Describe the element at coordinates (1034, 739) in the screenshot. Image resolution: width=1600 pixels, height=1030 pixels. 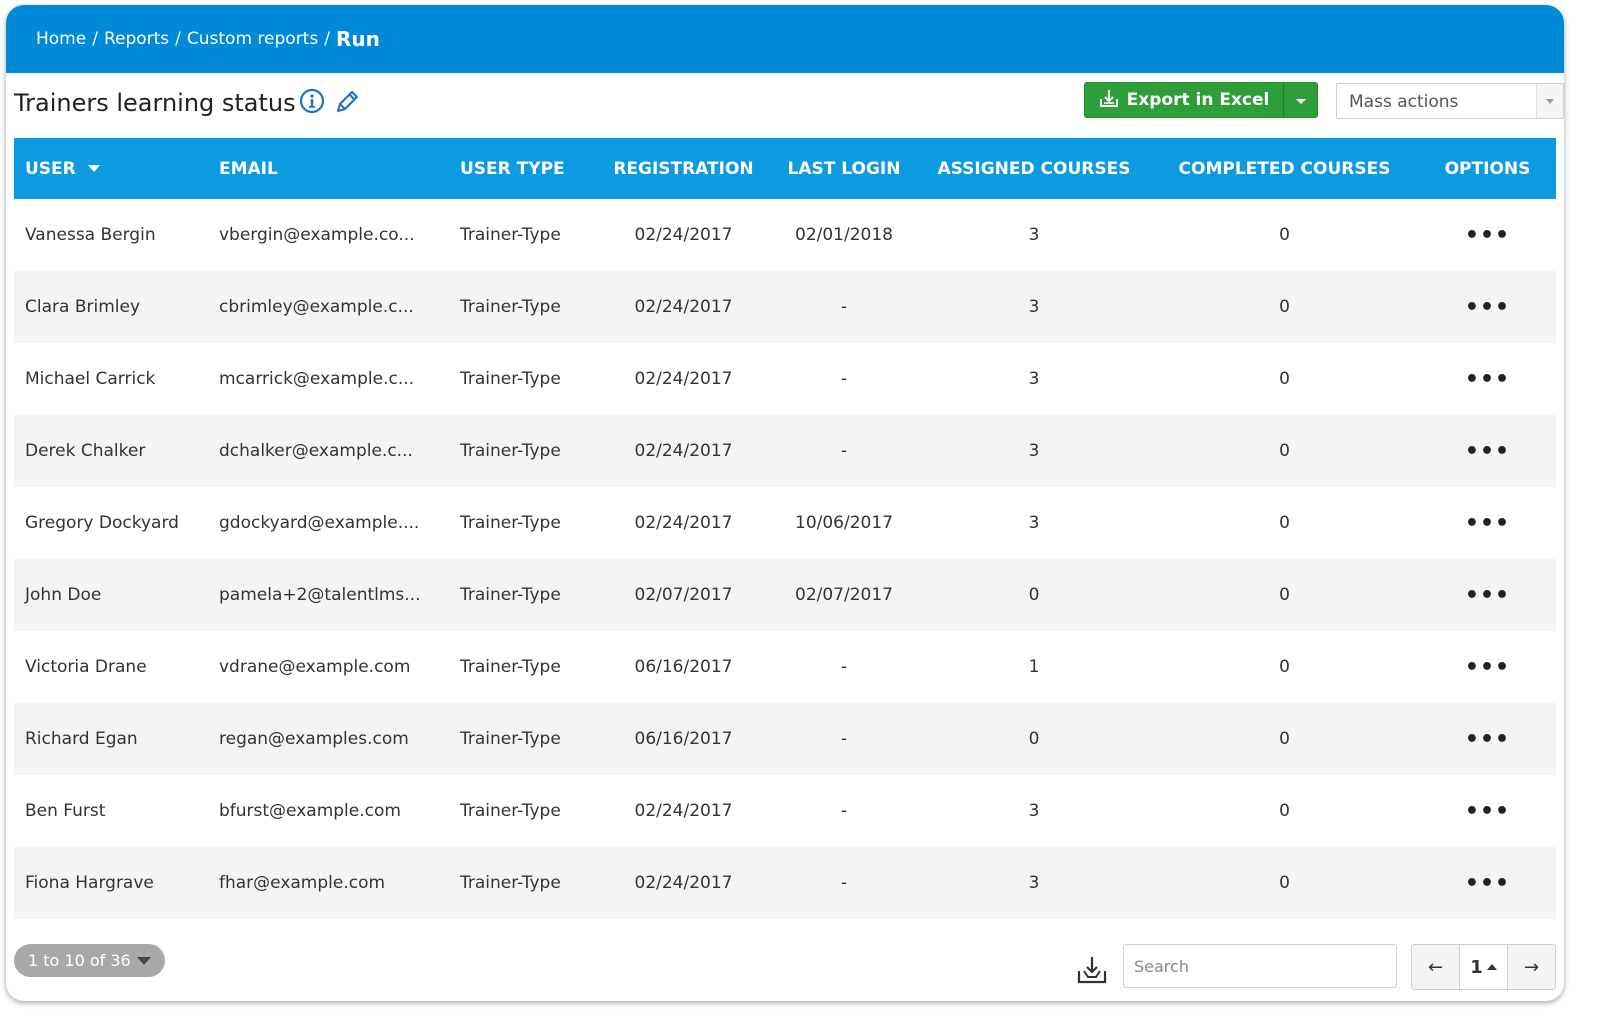
I see `cell-assigned-courses: 0` at that location.